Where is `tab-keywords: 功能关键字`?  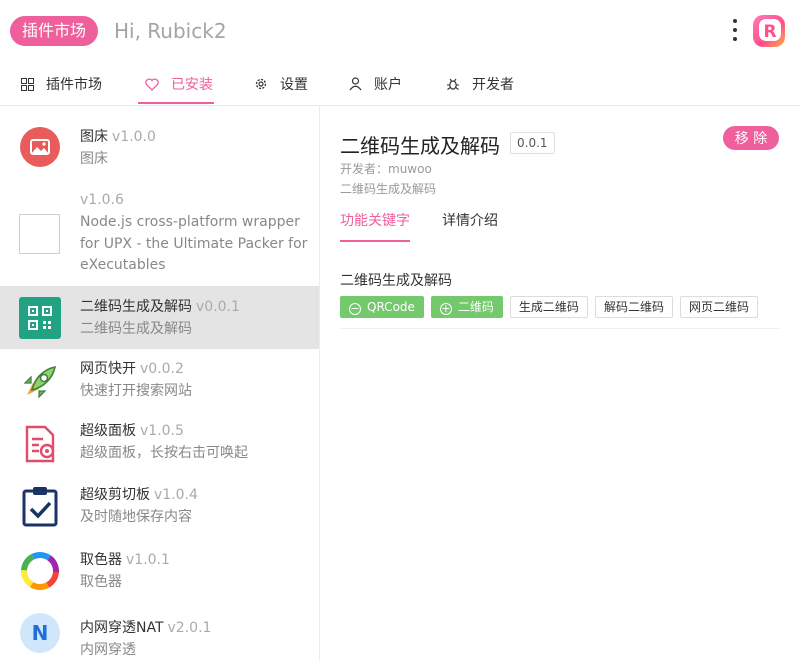 tab-keywords: 功能关键字 is located at coordinates (375, 220).